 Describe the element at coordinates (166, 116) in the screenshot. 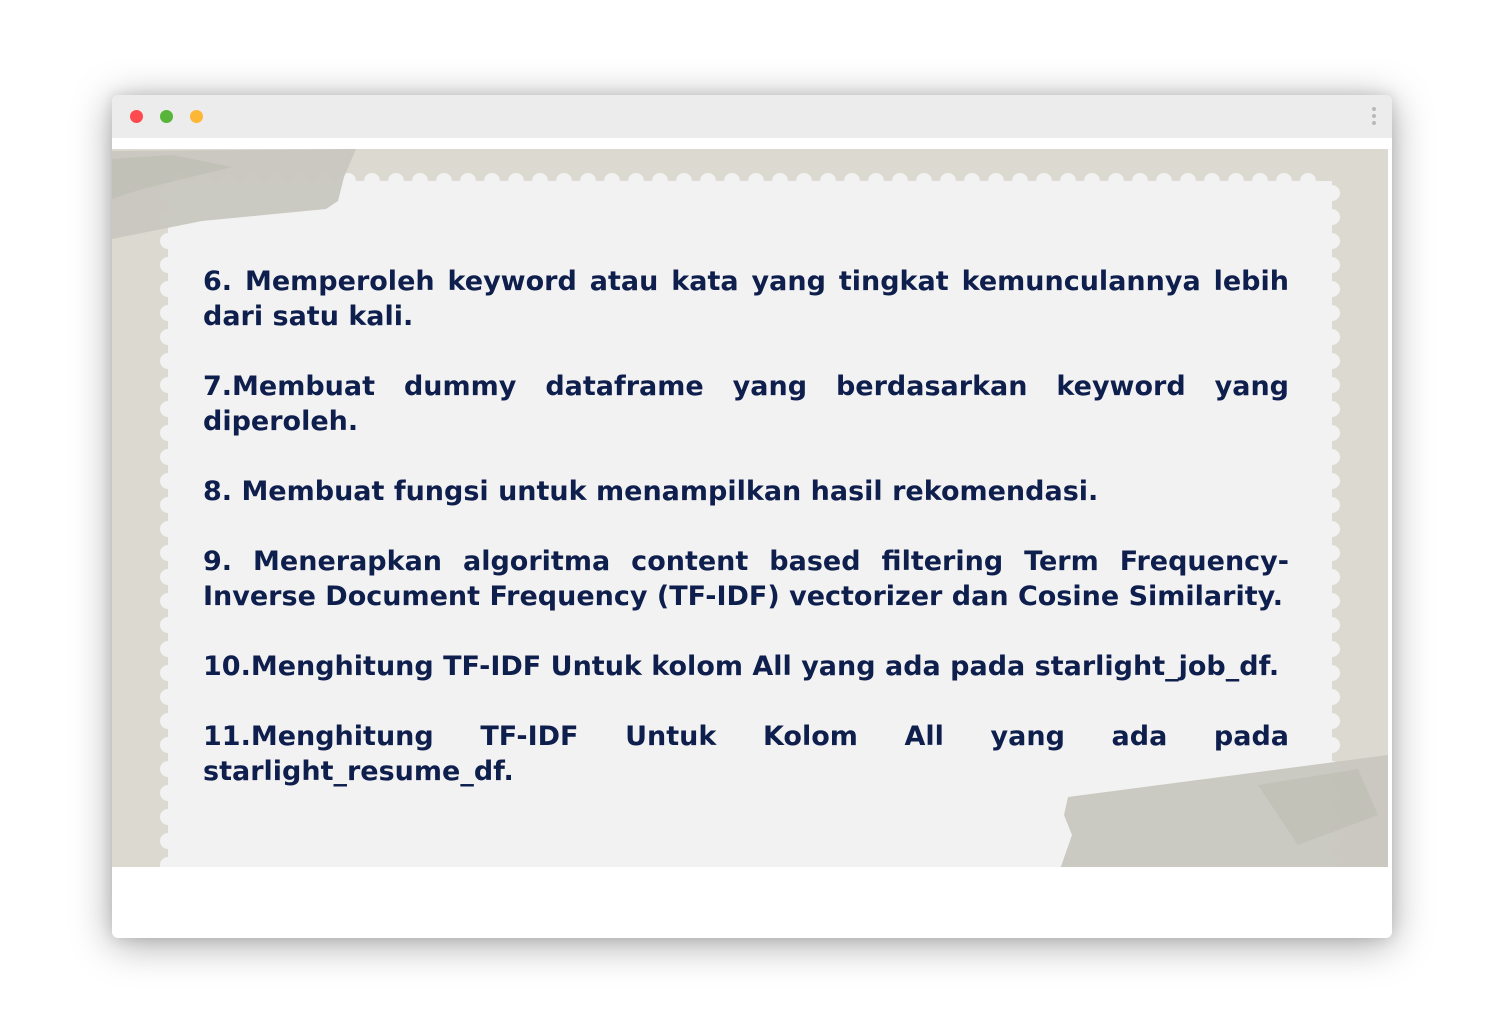

I see `minimize-window-button` at that location.